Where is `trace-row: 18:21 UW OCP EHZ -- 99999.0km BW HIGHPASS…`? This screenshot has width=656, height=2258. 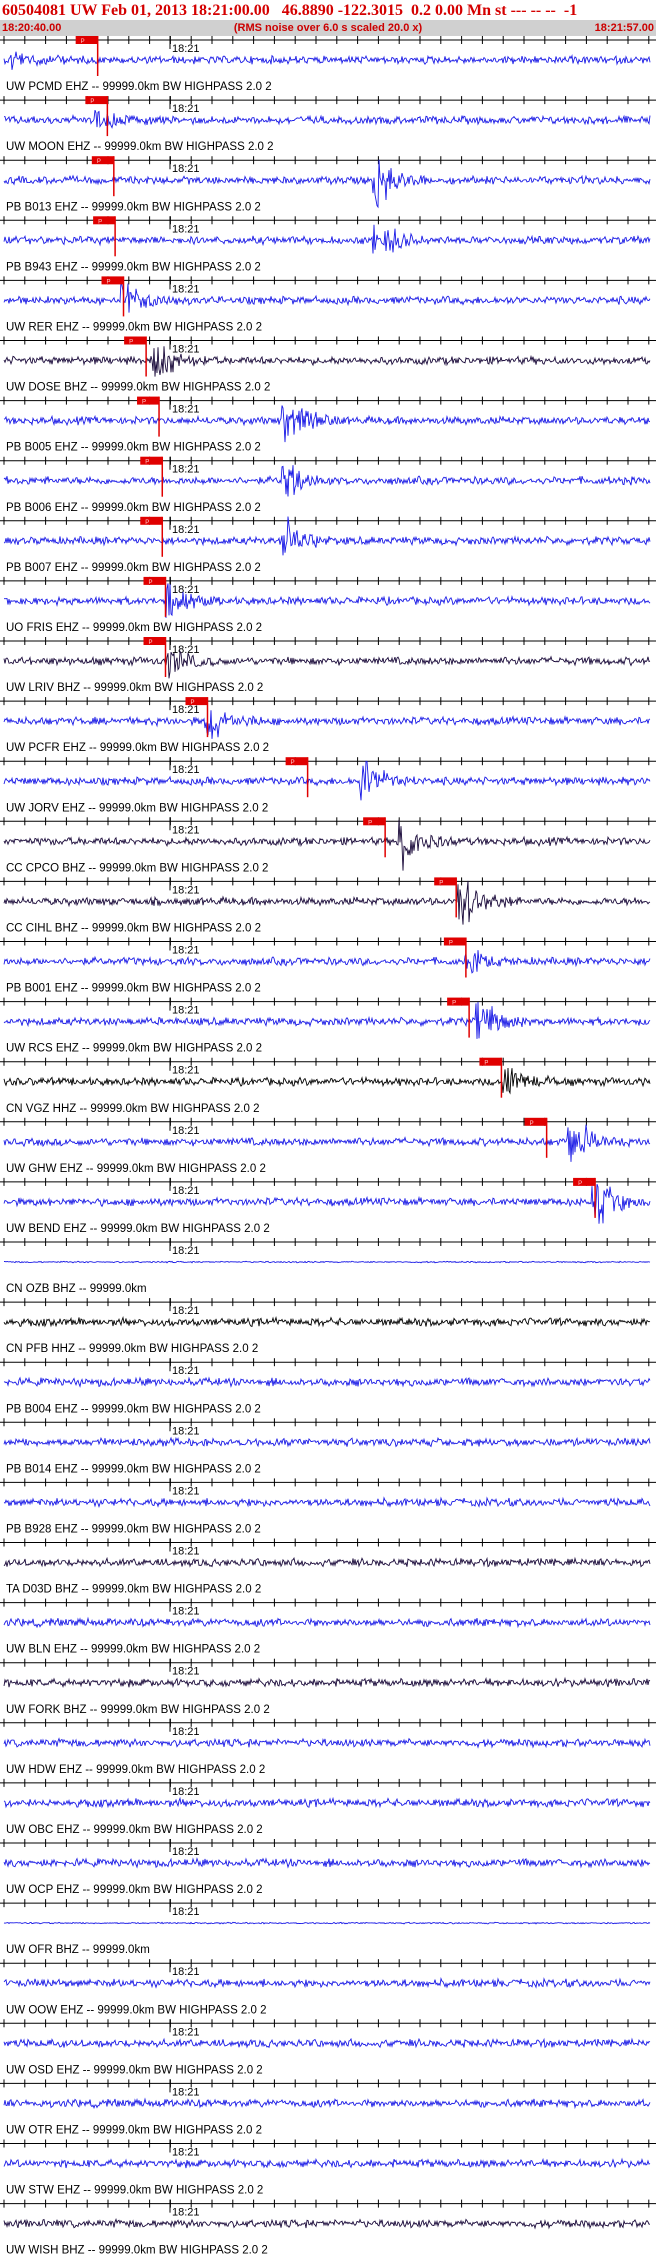 trace-row: 18:21 UW OCP EHZ -- 99999.0km BW HIGHPASS… is located at coordinates (328, 1867).